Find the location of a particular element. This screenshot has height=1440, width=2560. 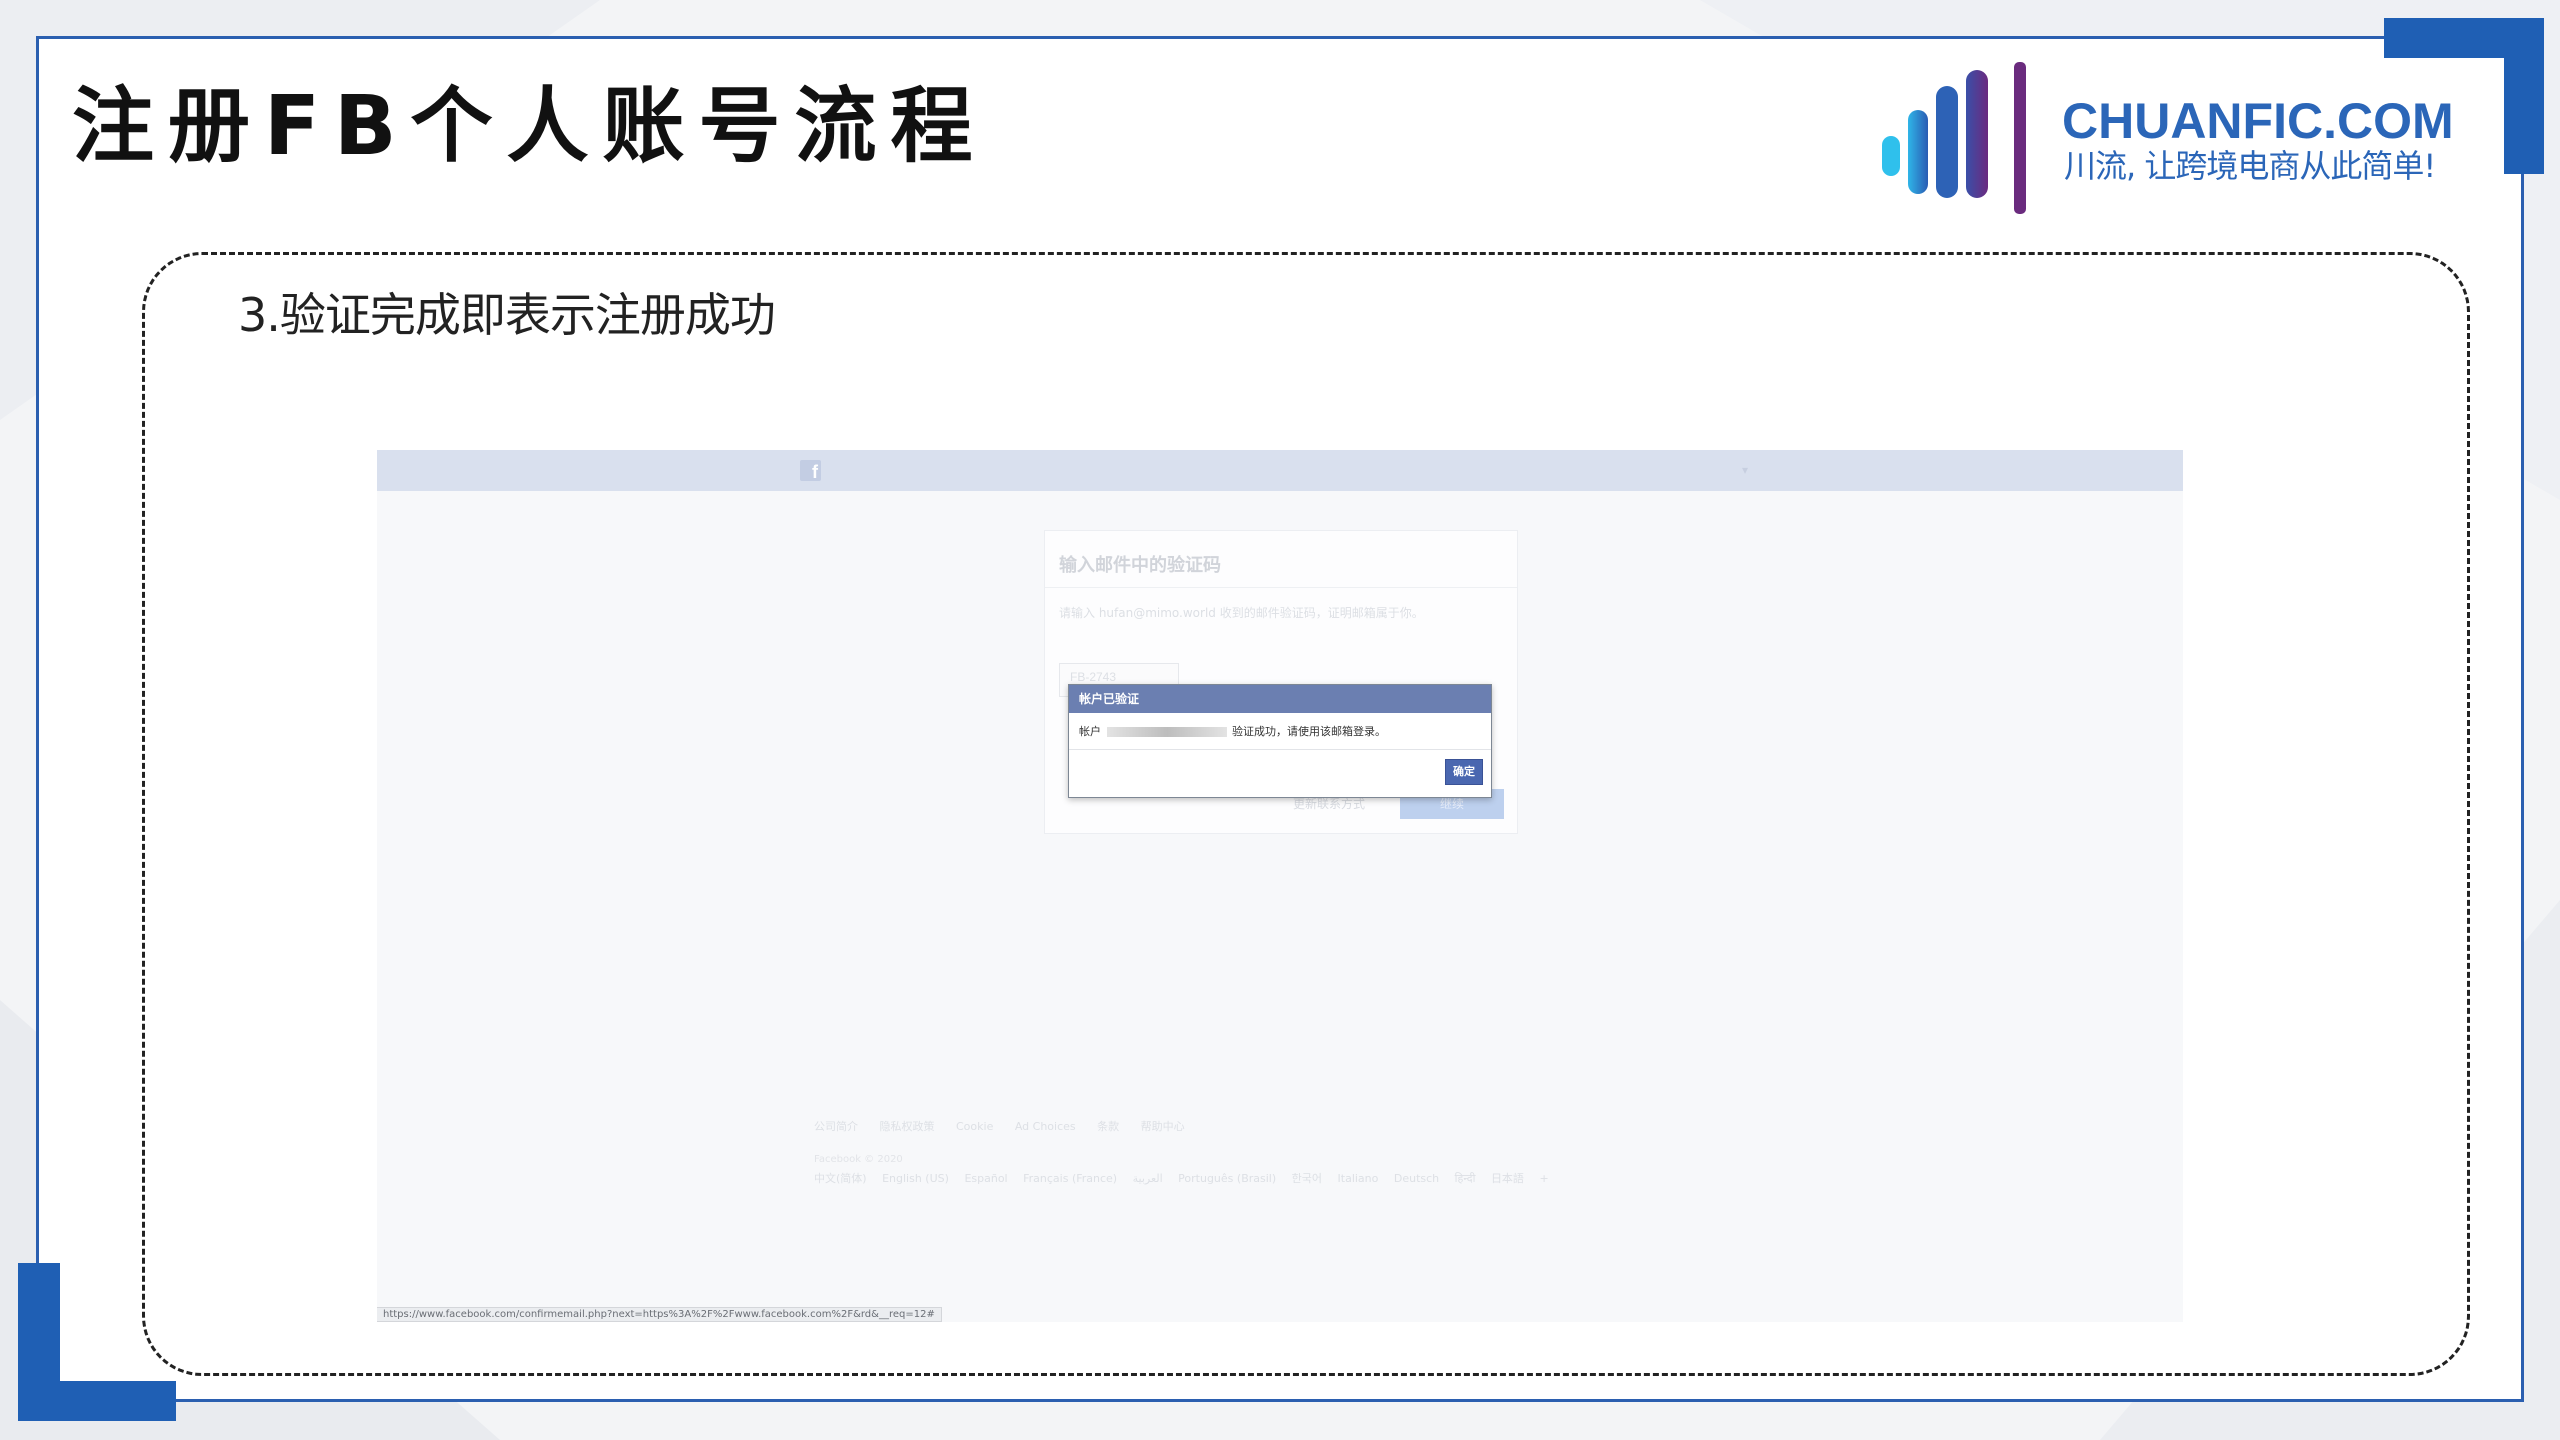

page-title: 注册FB个人账号流程 is located at coordinates (529, 126).